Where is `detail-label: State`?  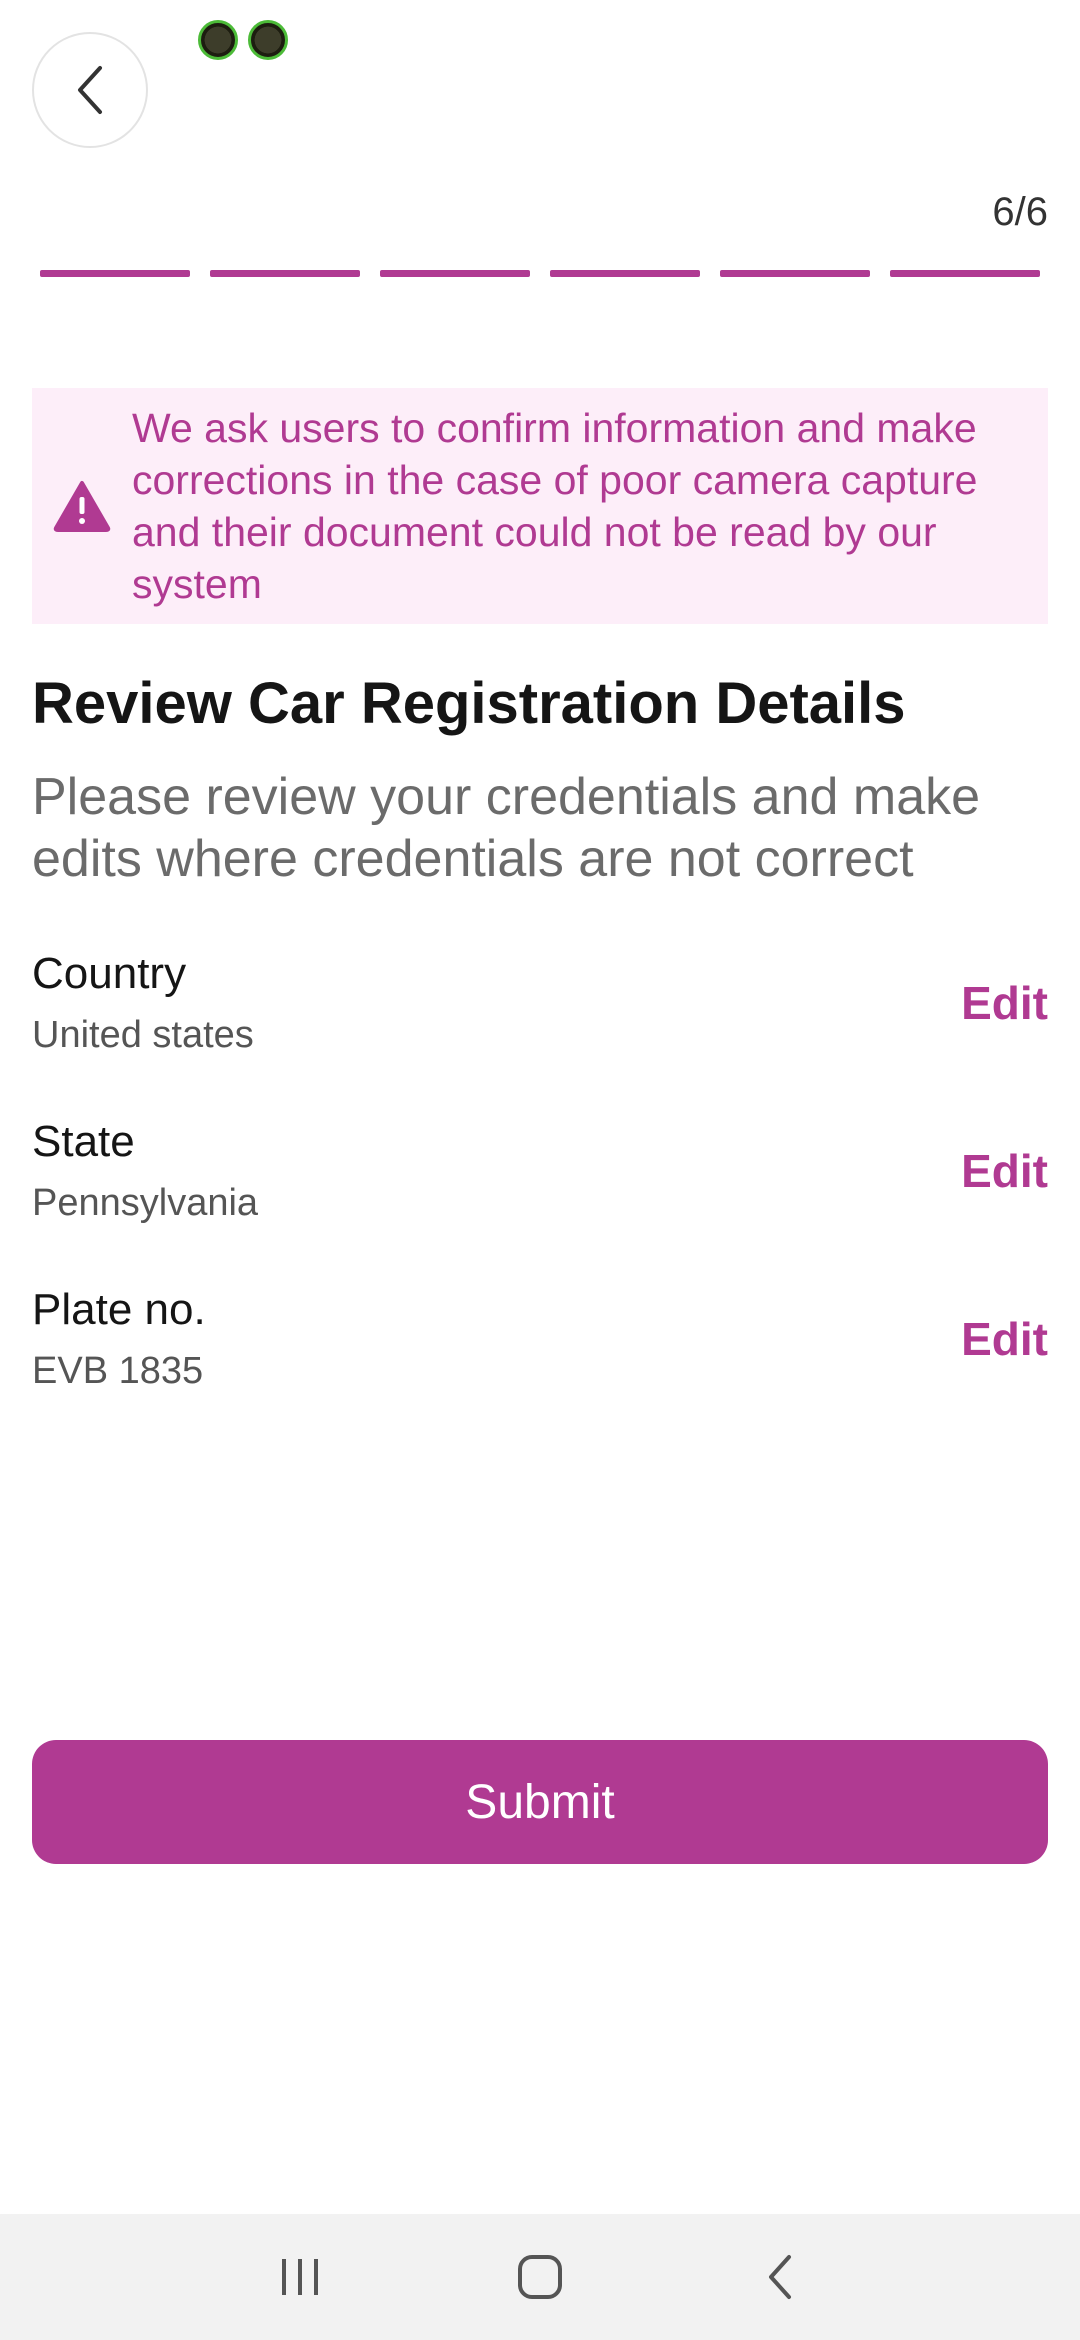
detail-label: State is located at coordinates (83, 1141).